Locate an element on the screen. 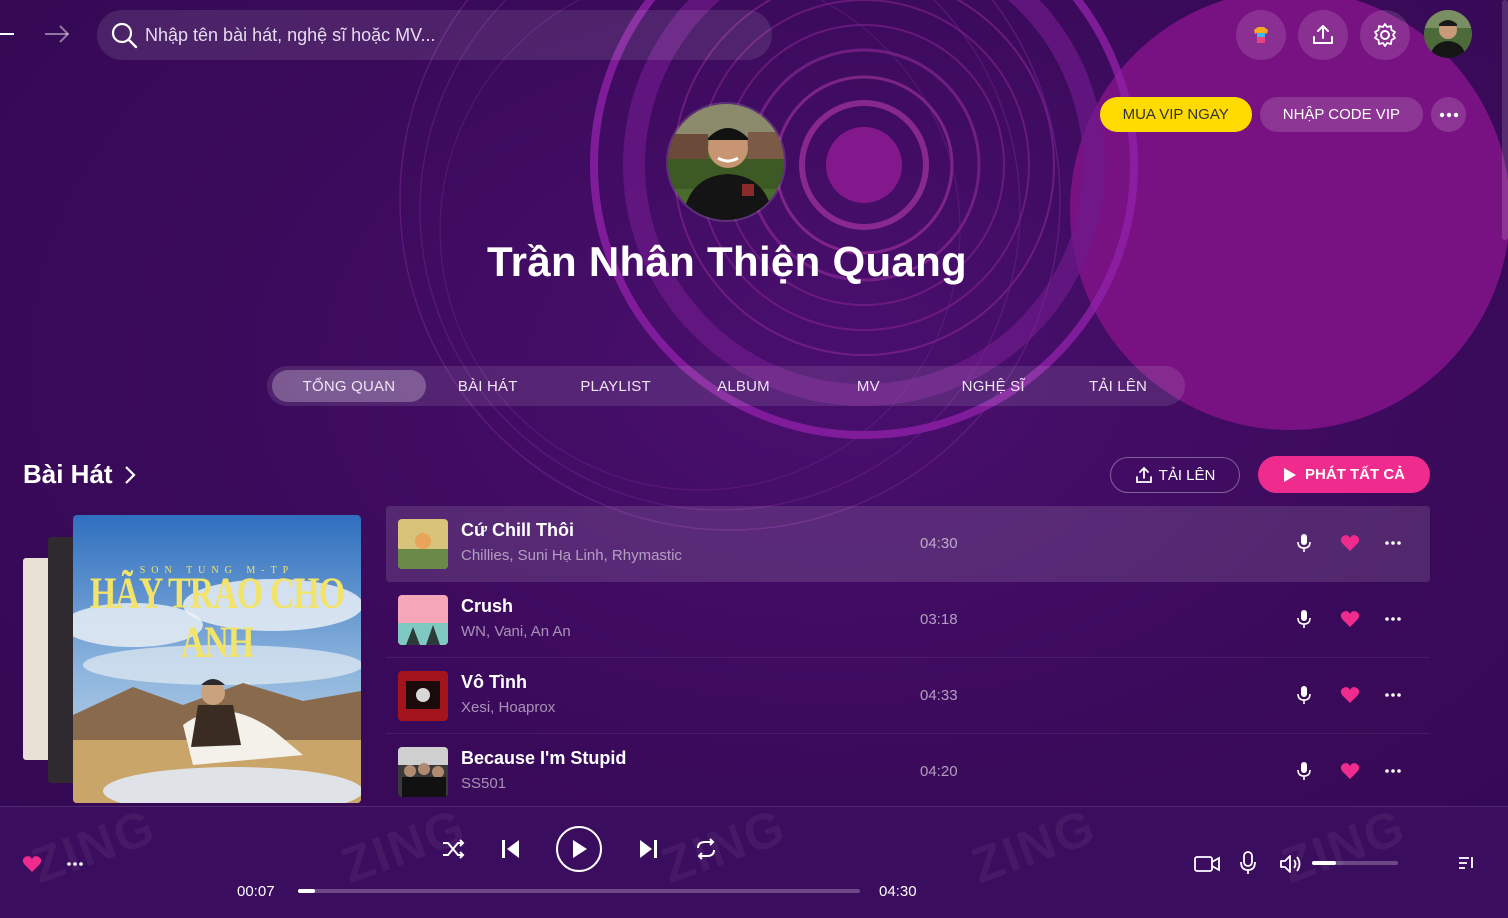 This screenshot has width=1508, height=918. tab-uploads: TẢI LÊN is located at coordinates (1118, 386).